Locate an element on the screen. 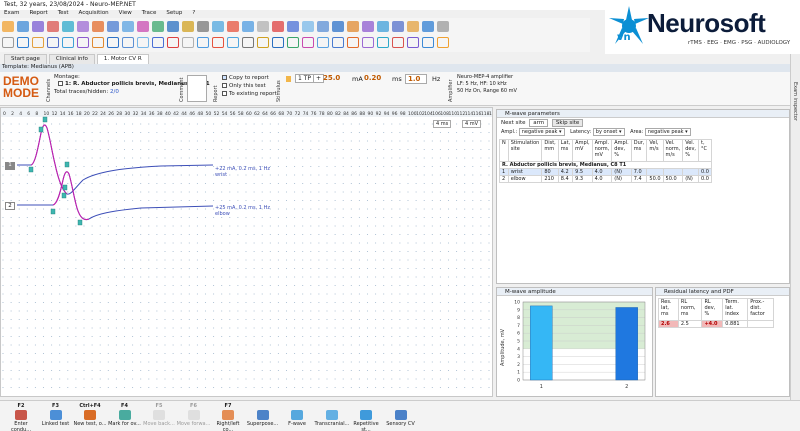 This screenshot has width=800, height=431. residual-column-header: RL norm, ms is located at coordinates (690, 309).